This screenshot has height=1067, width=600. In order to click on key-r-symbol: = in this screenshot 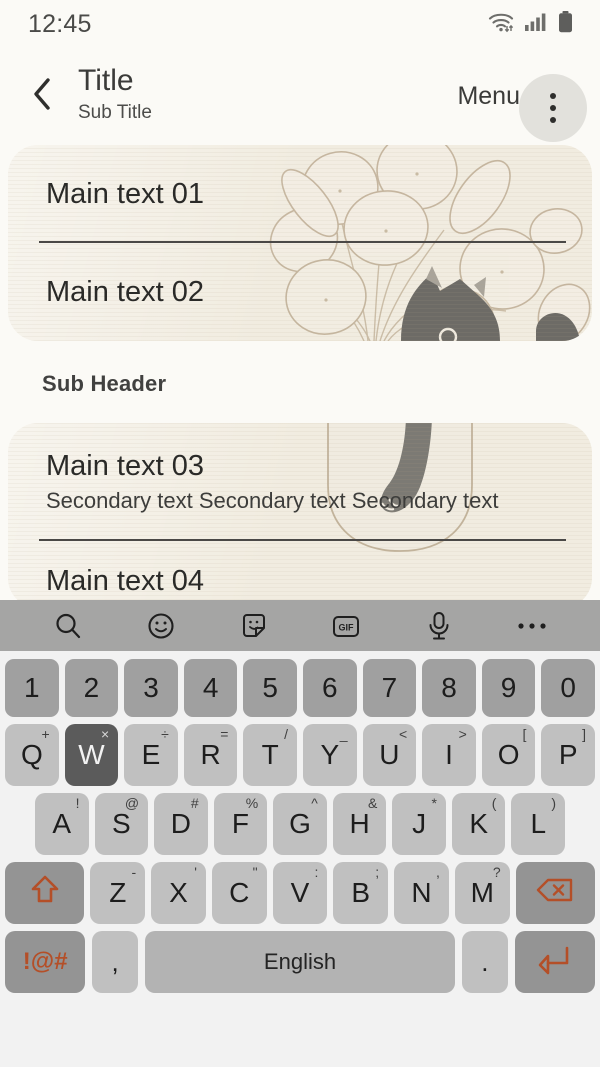, I will do `click(224, 734)`.